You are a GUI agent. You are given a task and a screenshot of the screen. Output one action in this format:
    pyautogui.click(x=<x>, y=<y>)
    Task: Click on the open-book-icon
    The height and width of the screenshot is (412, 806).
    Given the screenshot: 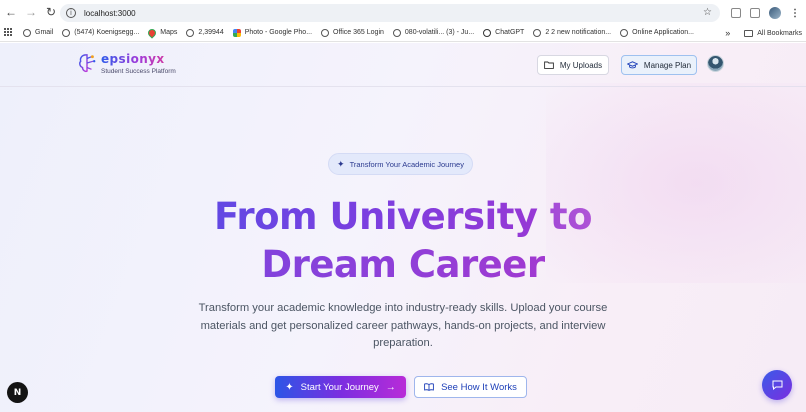 What is the action you would take?
    pyautogui.click(x=429, y=387)
    